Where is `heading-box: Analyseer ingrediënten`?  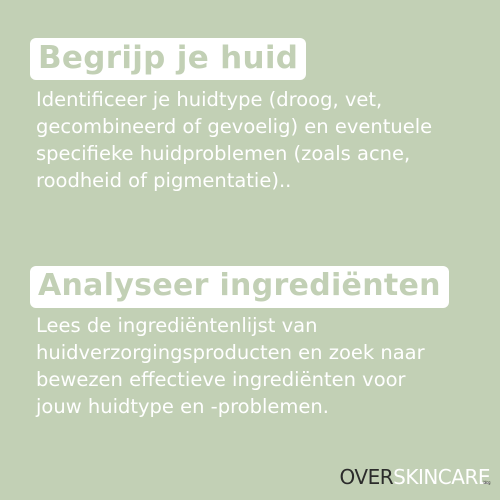 heading-box: Analyseer ingrediënten is located at coordinates (239, 287).